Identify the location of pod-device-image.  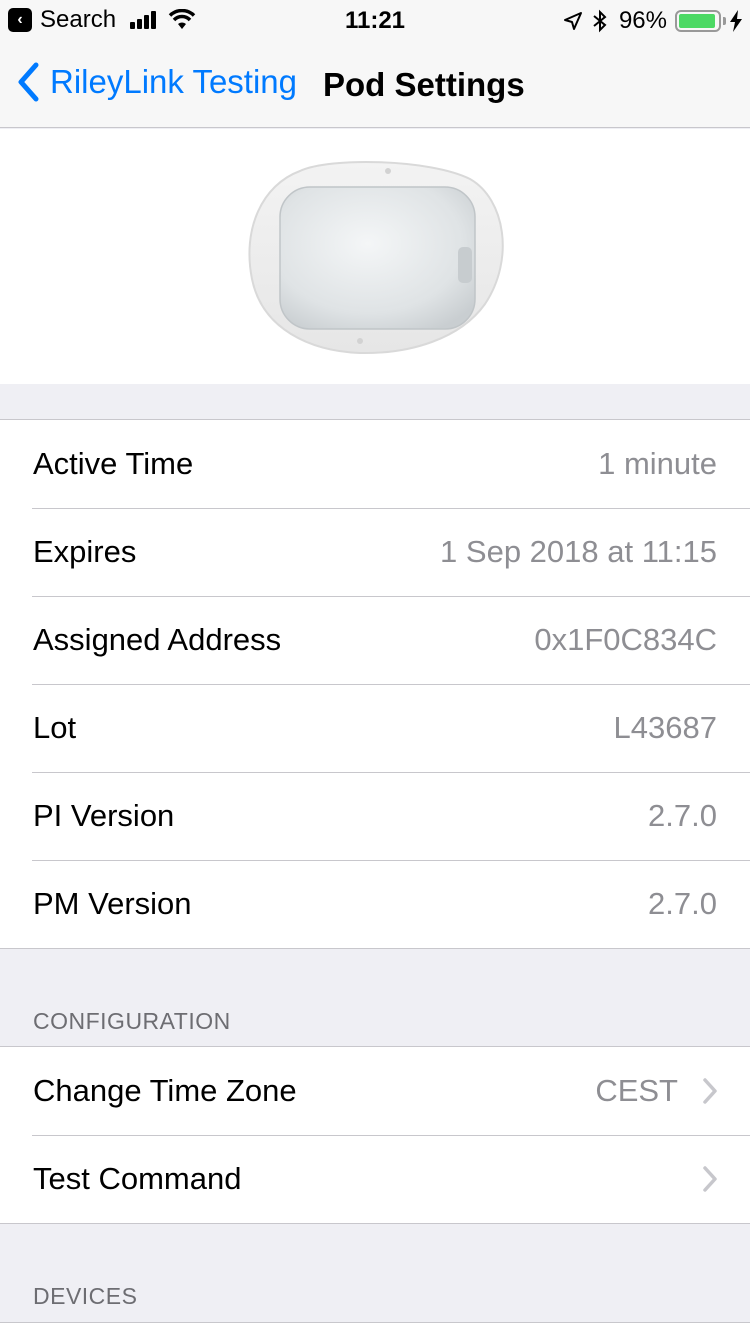
(376, 257).